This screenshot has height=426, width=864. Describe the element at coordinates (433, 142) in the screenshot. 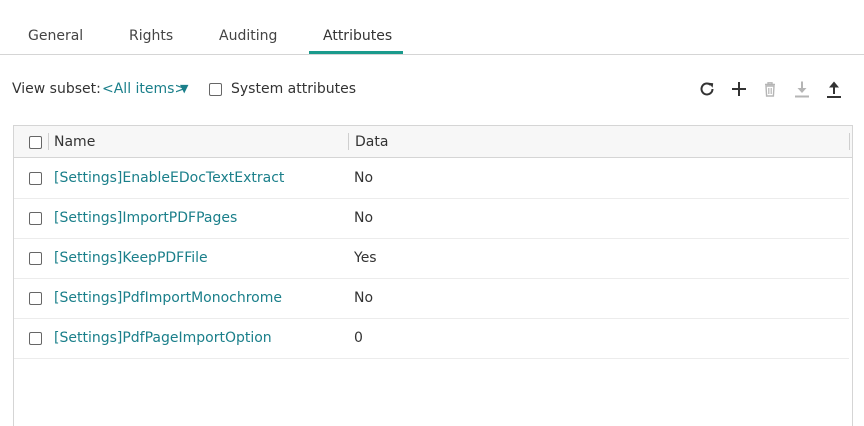

I see `grid-header: Name Data` at that location.